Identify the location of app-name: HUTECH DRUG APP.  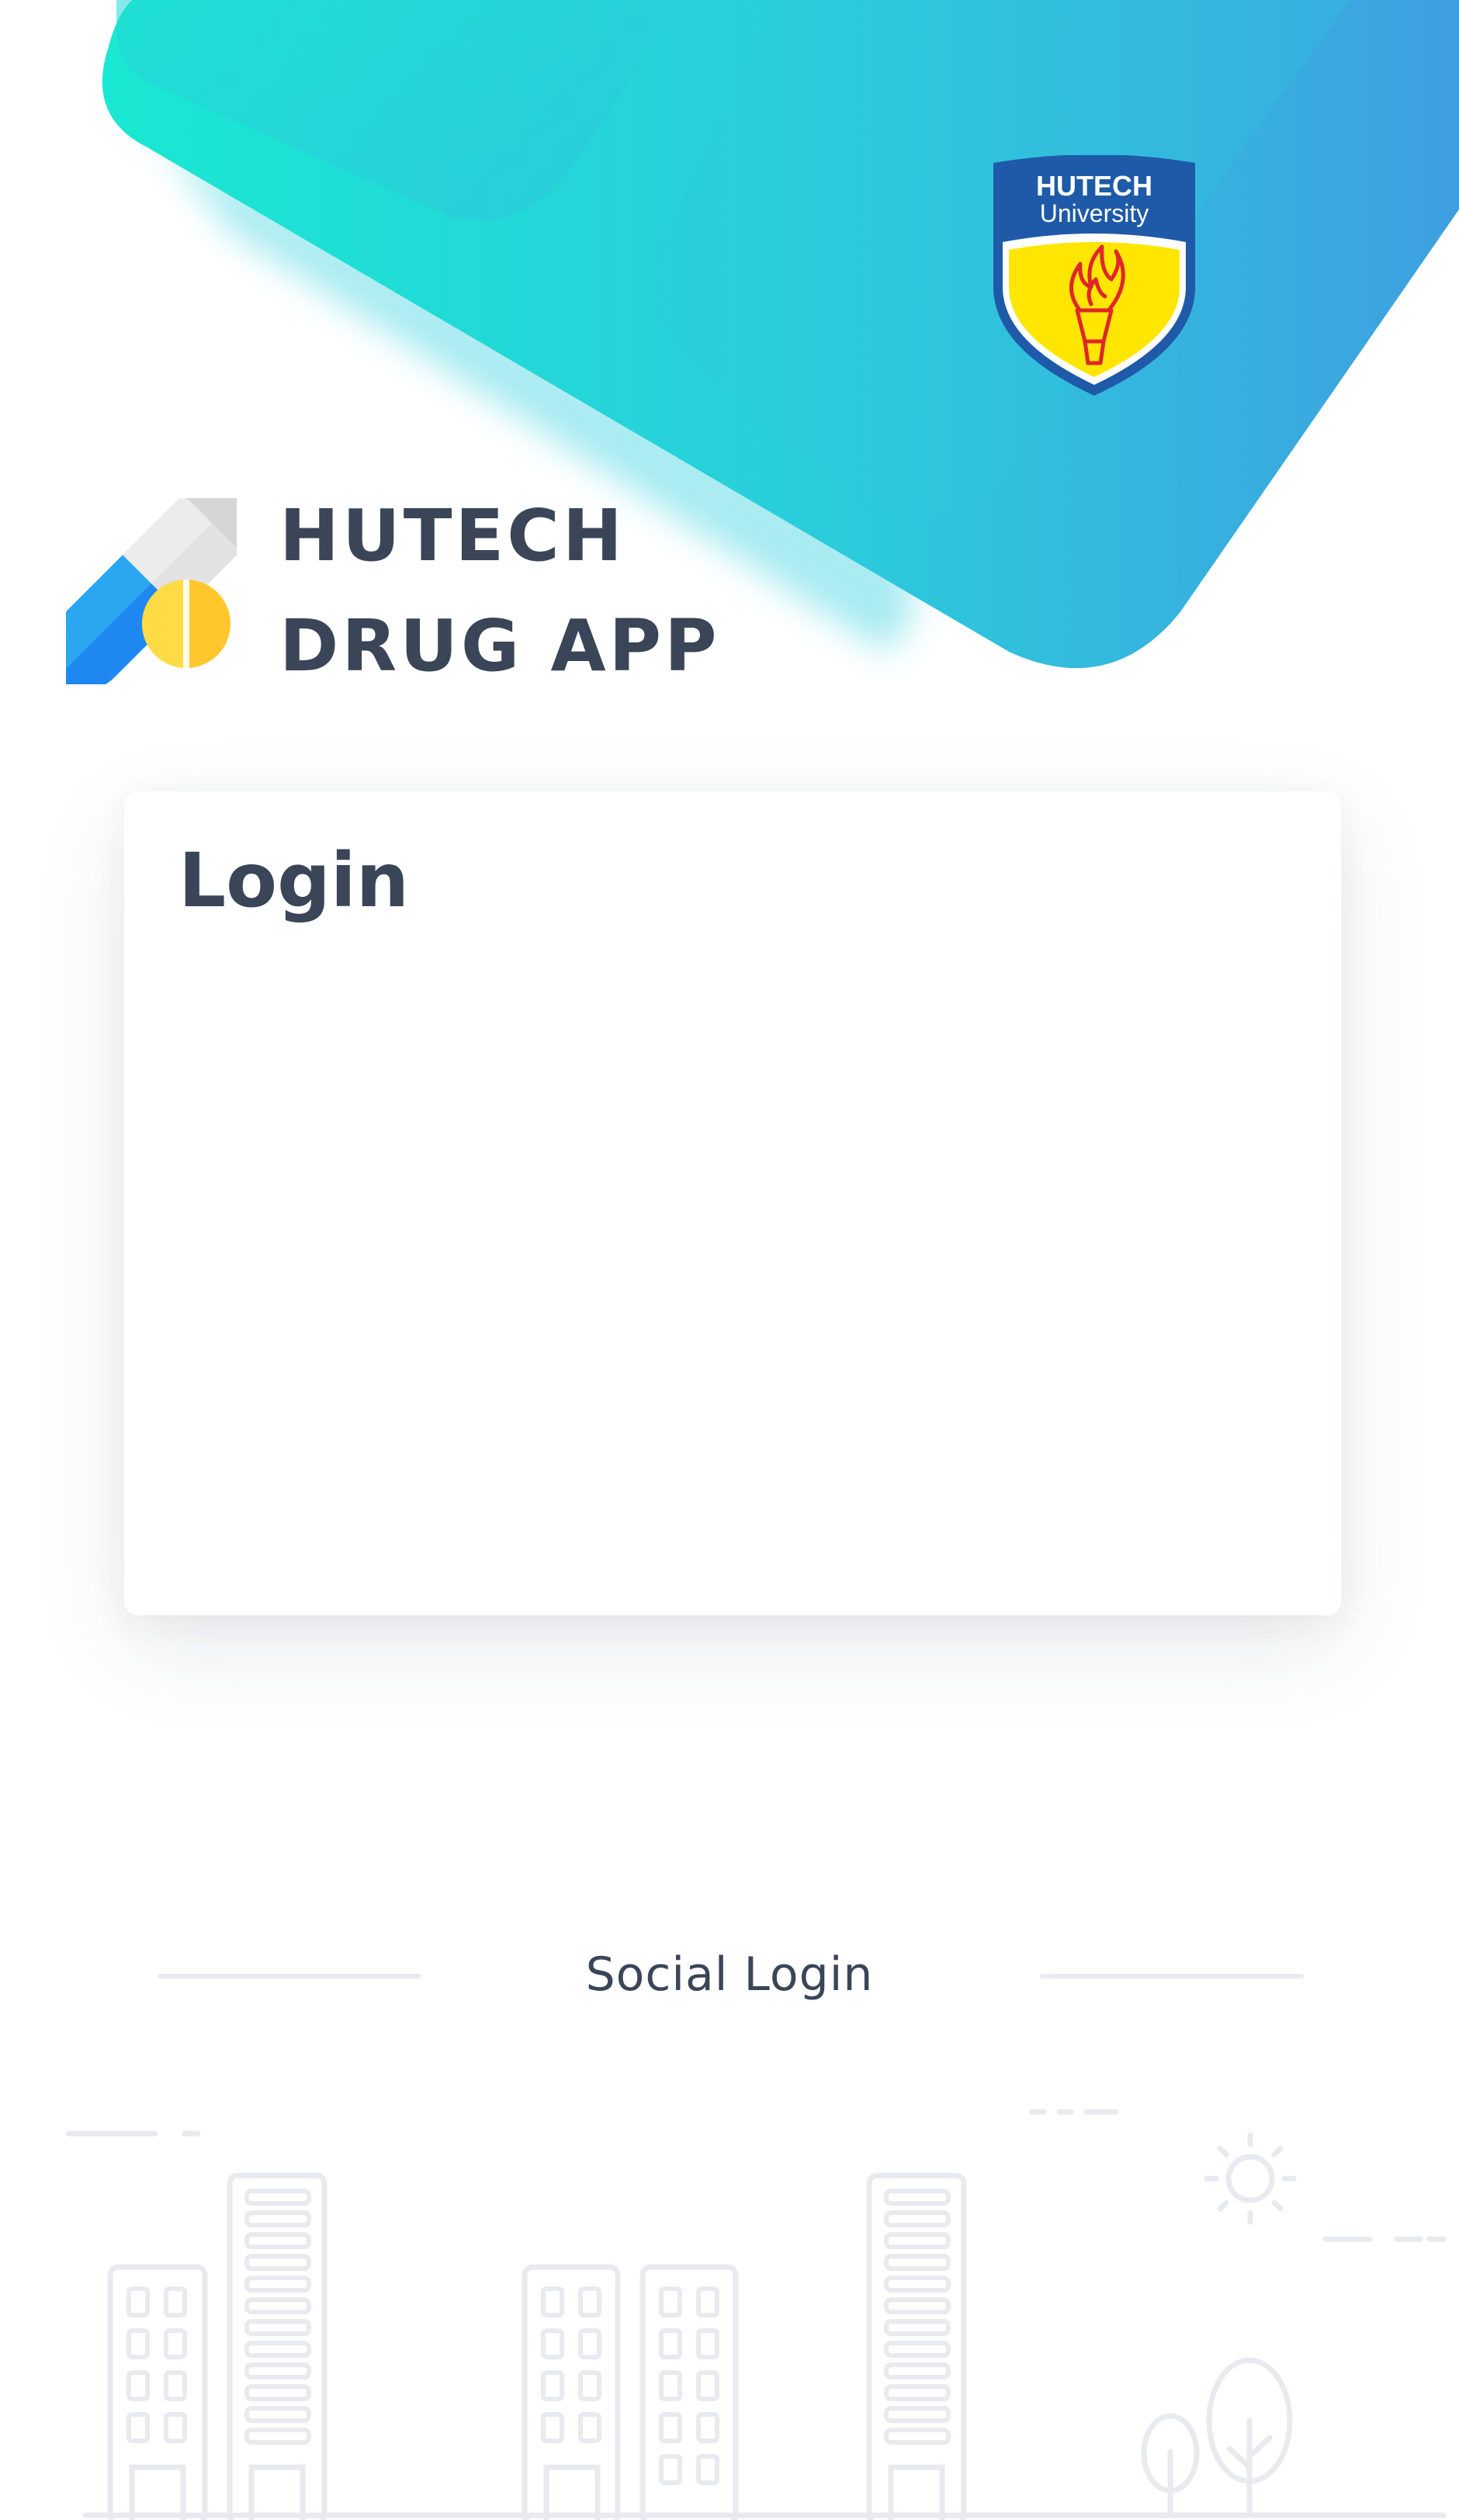
(499, 591).